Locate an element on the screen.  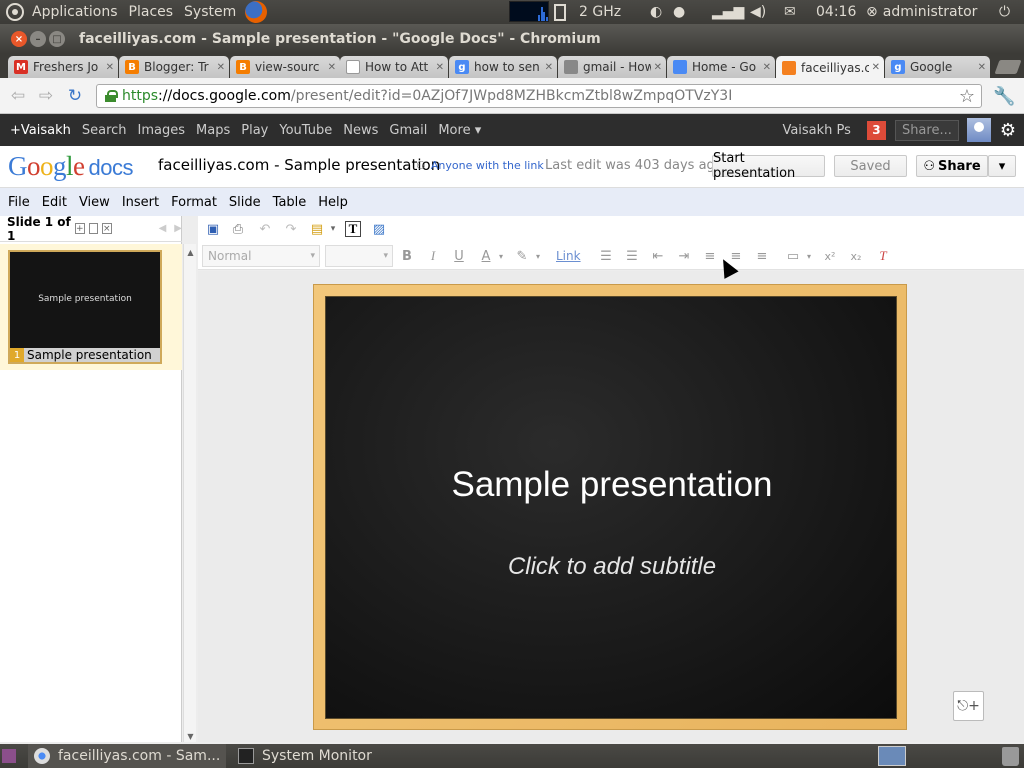
menu-applications: Applications is located at coordinates (75, 12).